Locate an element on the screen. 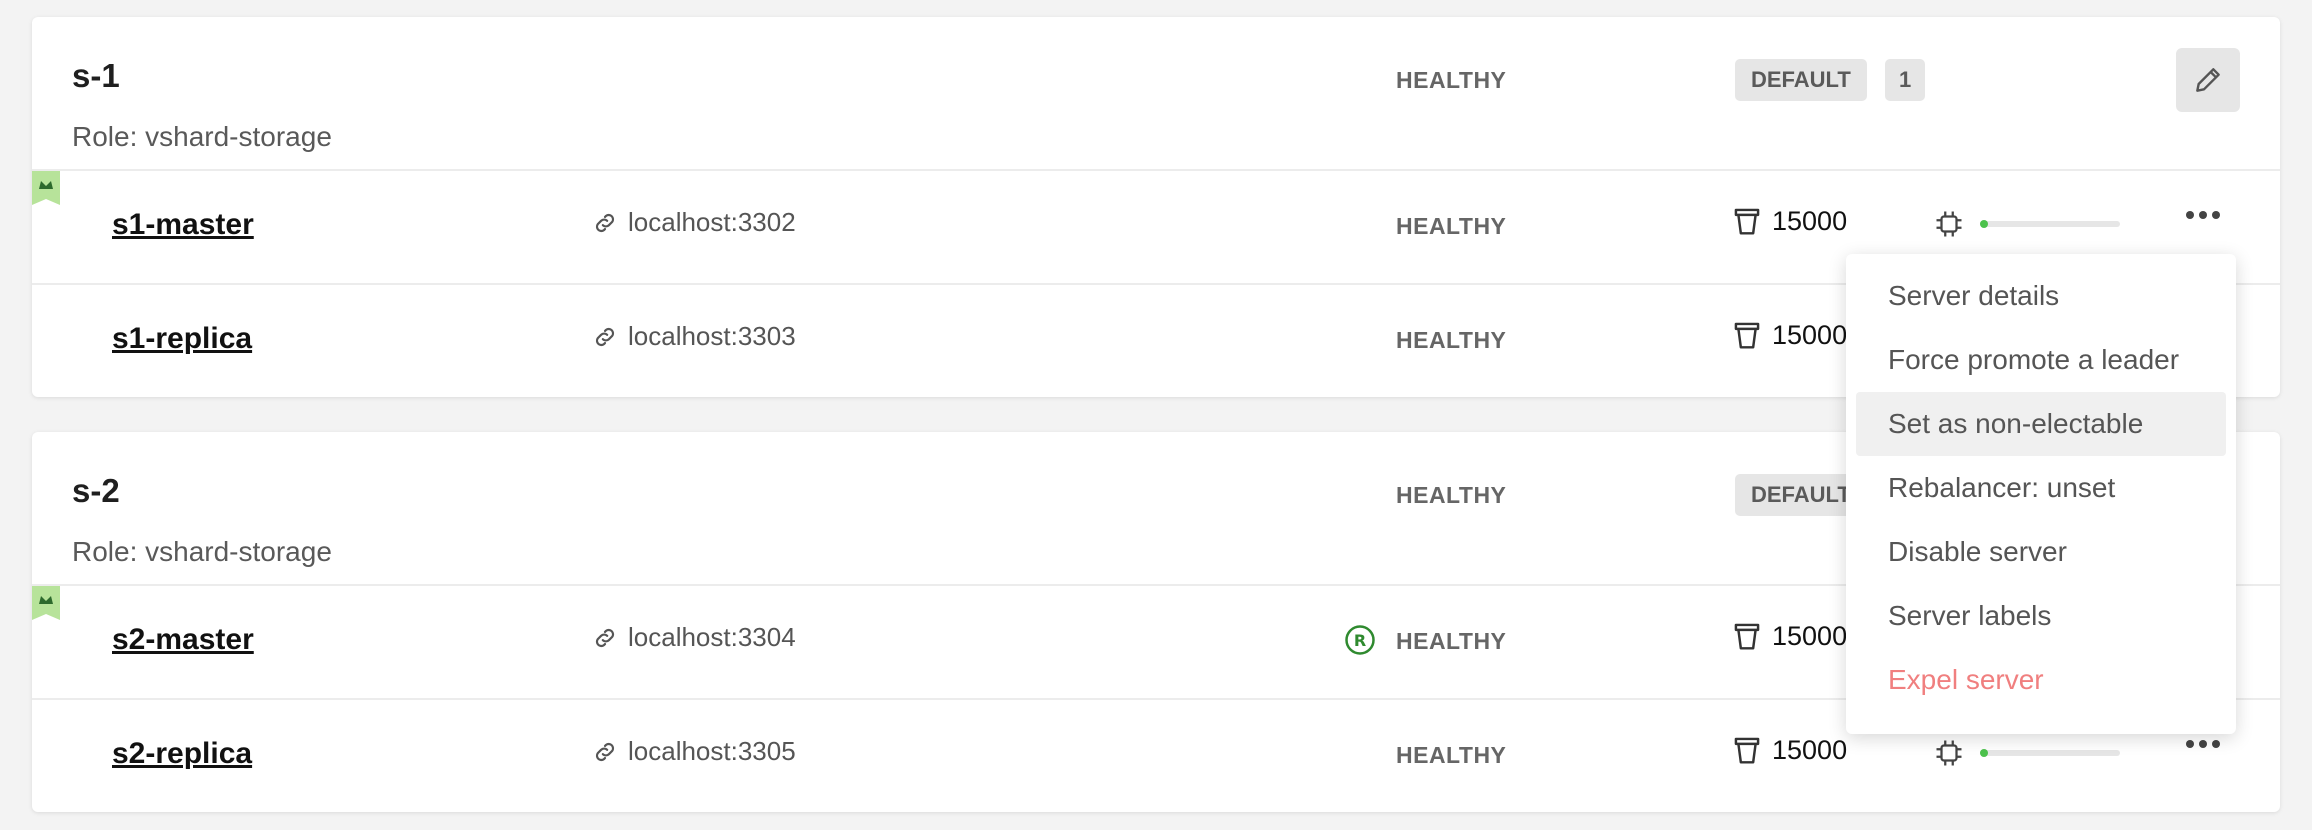 This screenshot has width=2312, height=830. server-name-link: s2-master is located at coordinates (183, 640).